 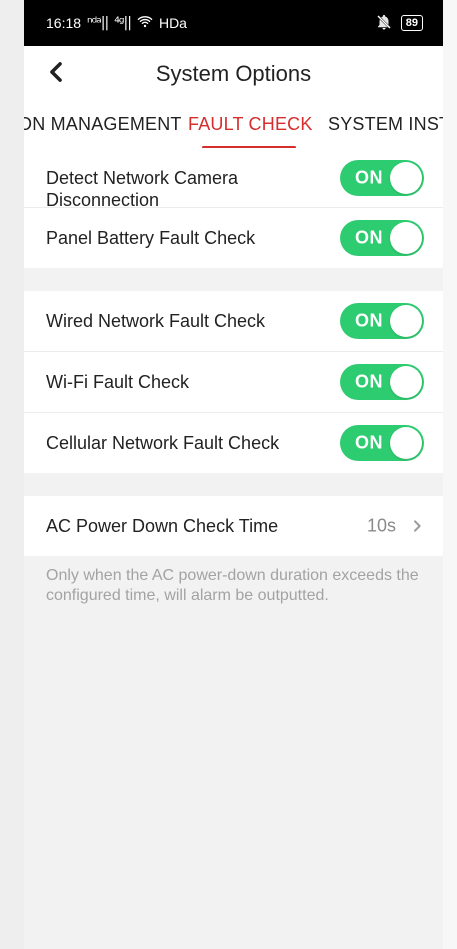 What do you see at coordinates (151, 238) in the screenshot?
I see `row-label: Panel Battery Fault Check` at bounding box center [151, 238].